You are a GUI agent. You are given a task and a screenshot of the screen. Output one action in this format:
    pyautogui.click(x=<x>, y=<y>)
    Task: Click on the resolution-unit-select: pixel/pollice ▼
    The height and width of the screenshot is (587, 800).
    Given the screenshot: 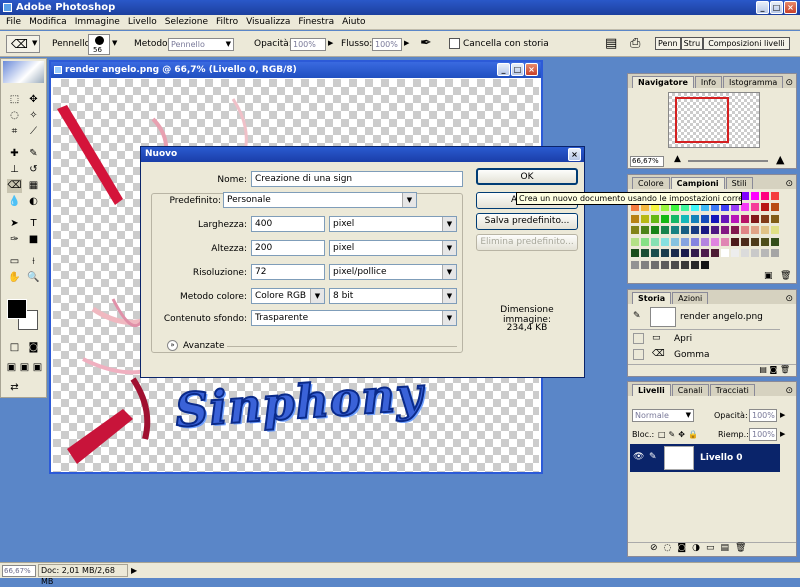 What is the action you would take?
    pyautogui.click(x=393, y=272)
    